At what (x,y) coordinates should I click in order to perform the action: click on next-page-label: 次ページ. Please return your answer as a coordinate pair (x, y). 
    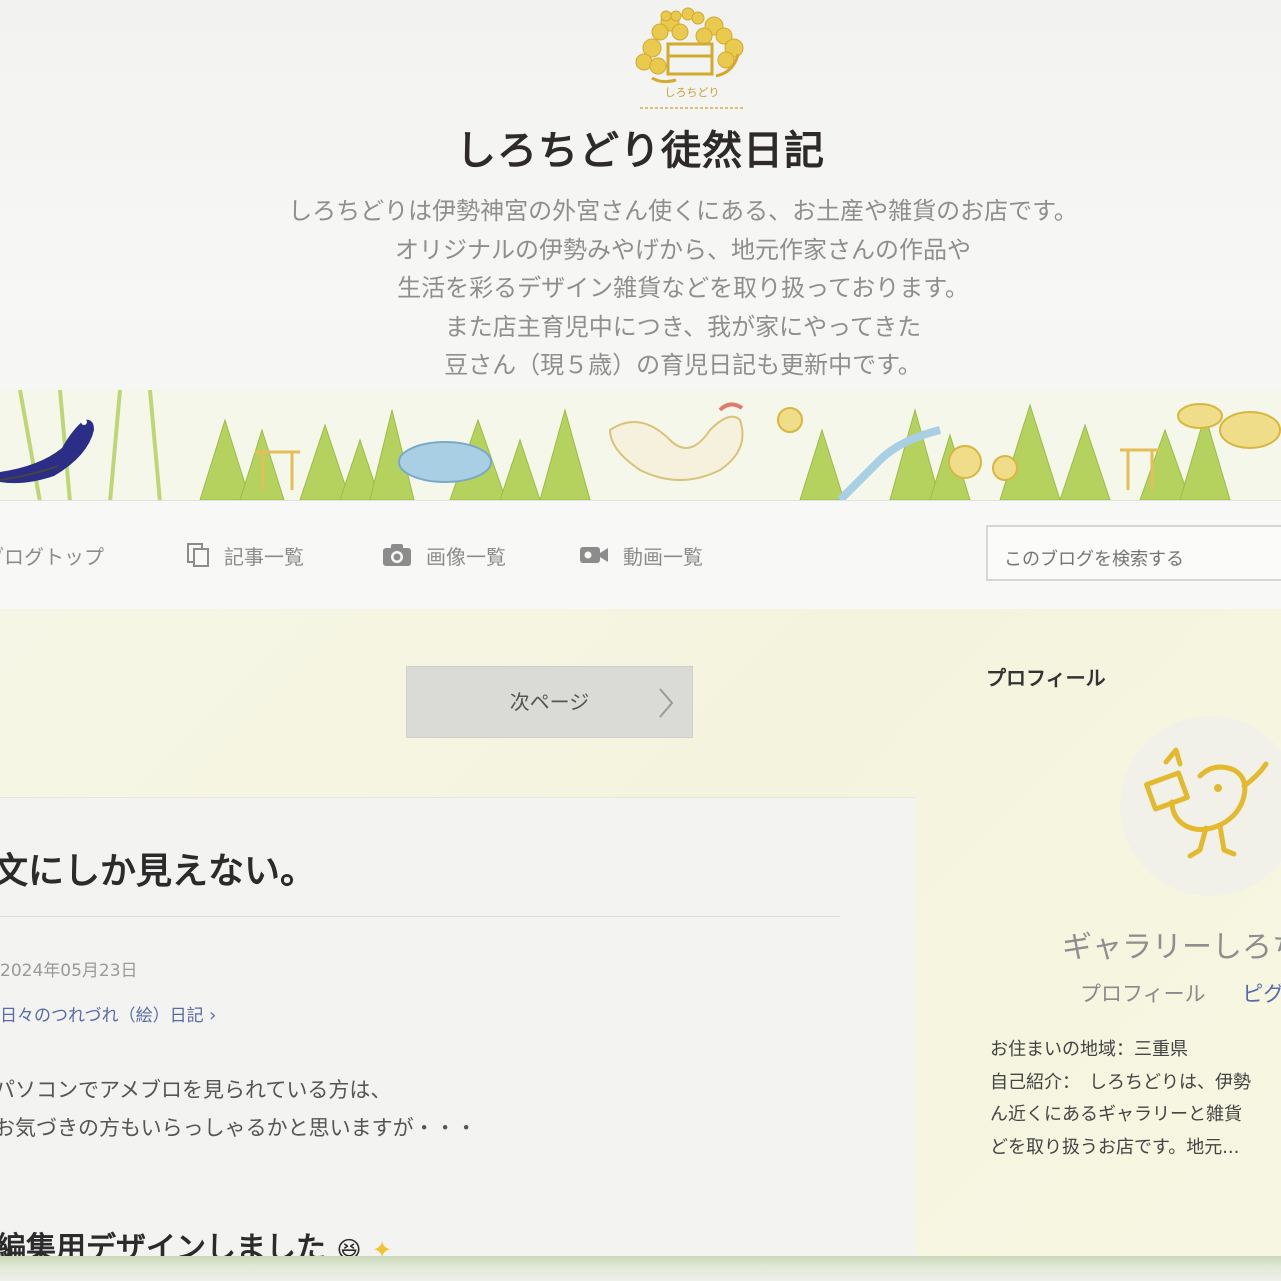
    Looking at the image, I should click on (549, 702).